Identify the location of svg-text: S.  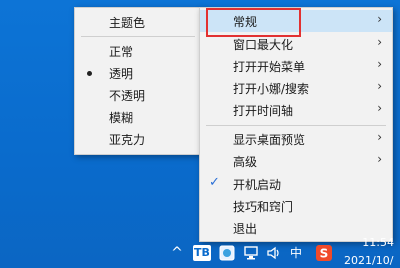
(324, 254).